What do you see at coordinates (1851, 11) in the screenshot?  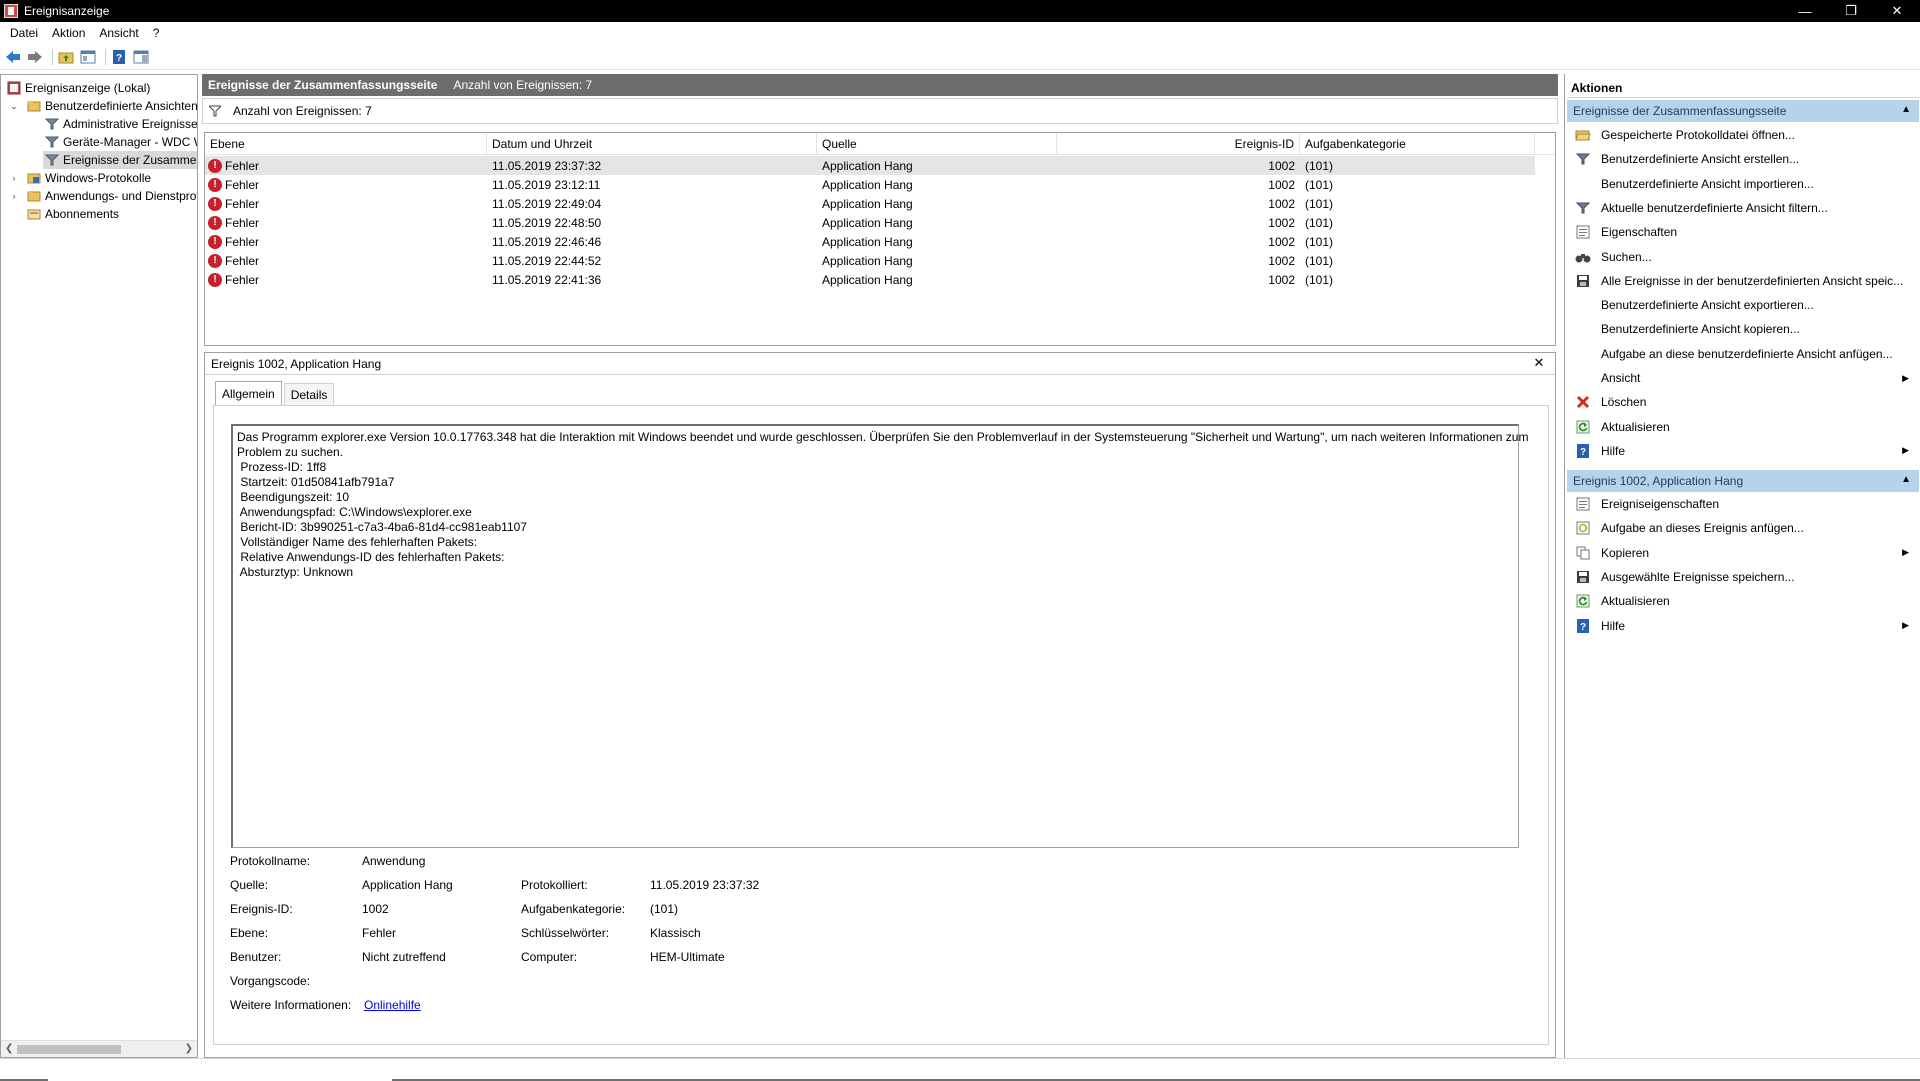 I see `restore-button: ❐` at bounding box center [1851, 11].